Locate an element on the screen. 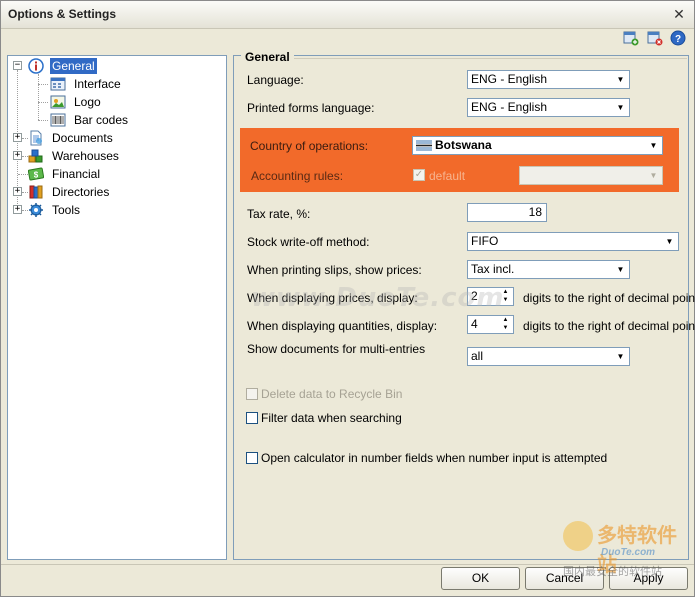 The image size is (695, 597). tree-item-interface: Interface is located at coordinates (86, 84).